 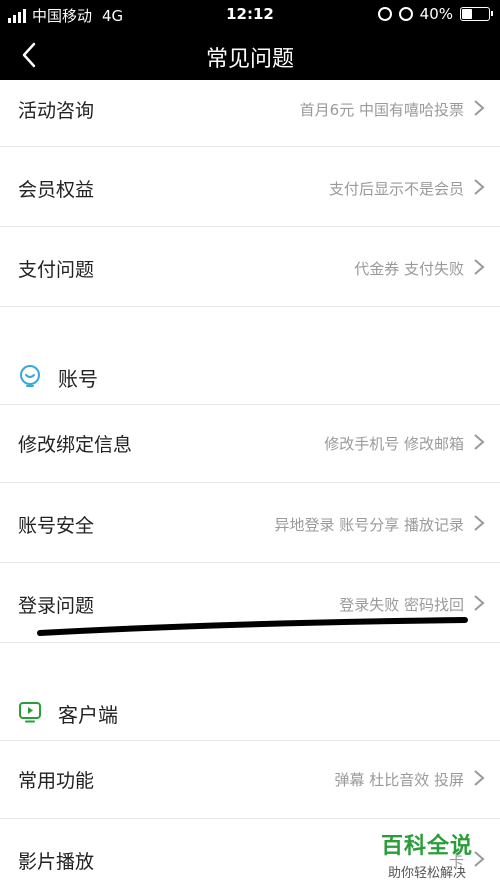 I want to click on tv-play-icon, so click(x=30, y=712).